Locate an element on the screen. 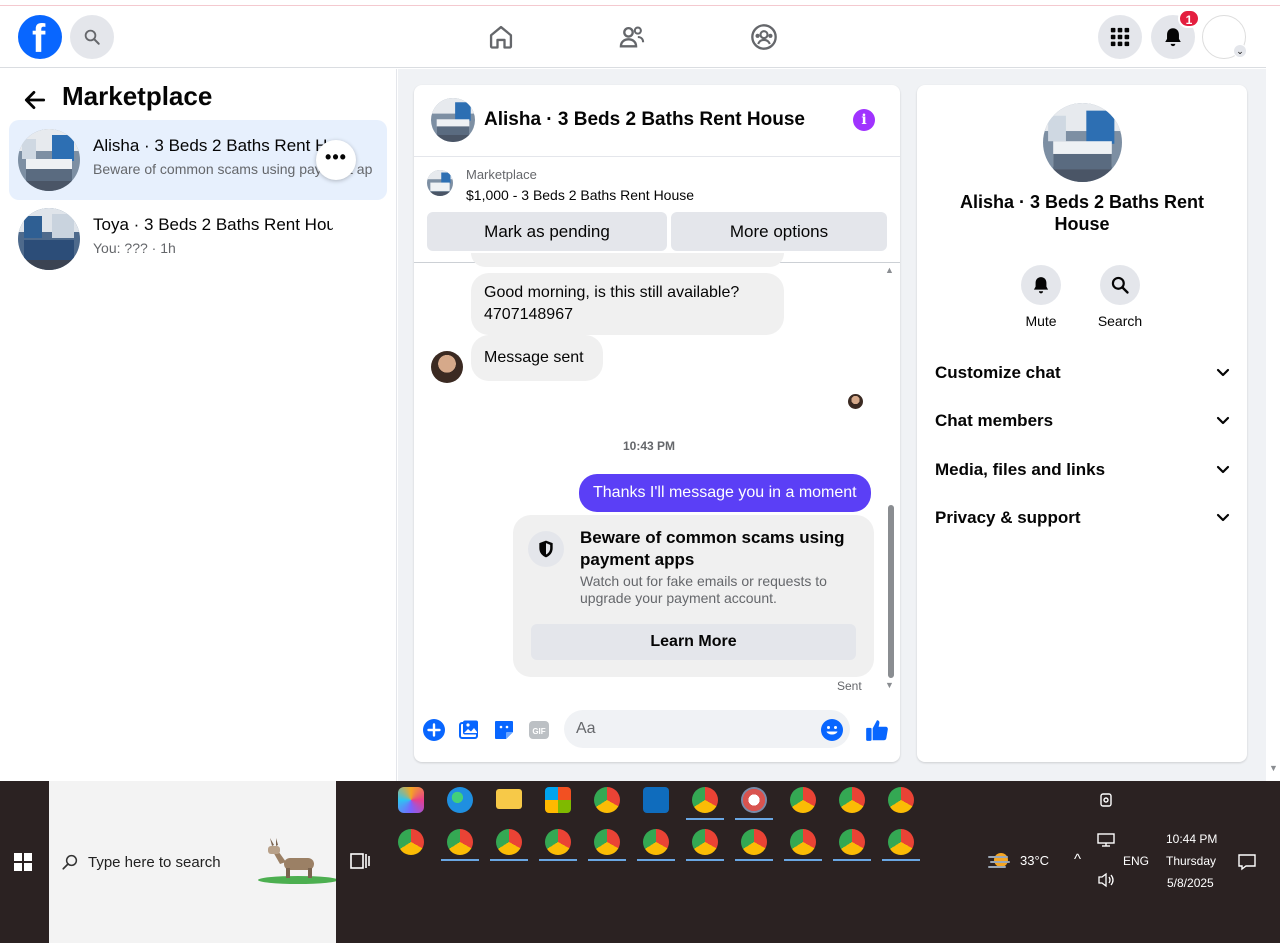 The width and height of the screenshot is (1280, 943). paint-app-icon is located at coordinates (754, 800).